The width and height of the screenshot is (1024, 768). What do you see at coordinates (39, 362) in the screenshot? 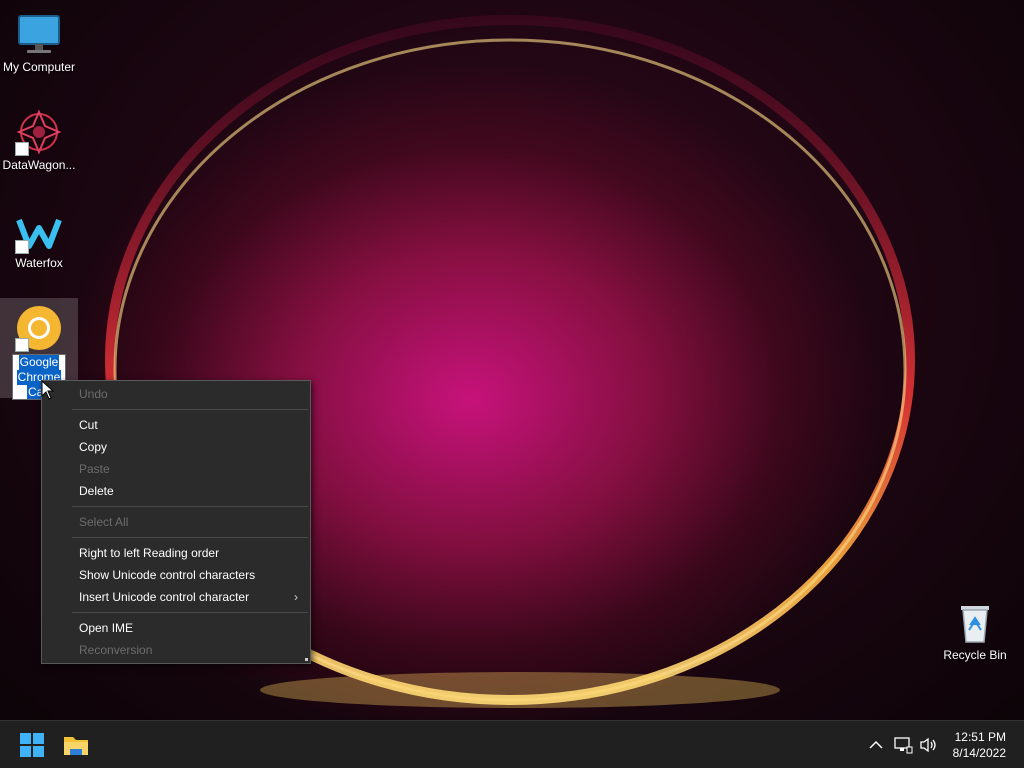
I see `rename-line: Google` at bounding box center [39, 362].